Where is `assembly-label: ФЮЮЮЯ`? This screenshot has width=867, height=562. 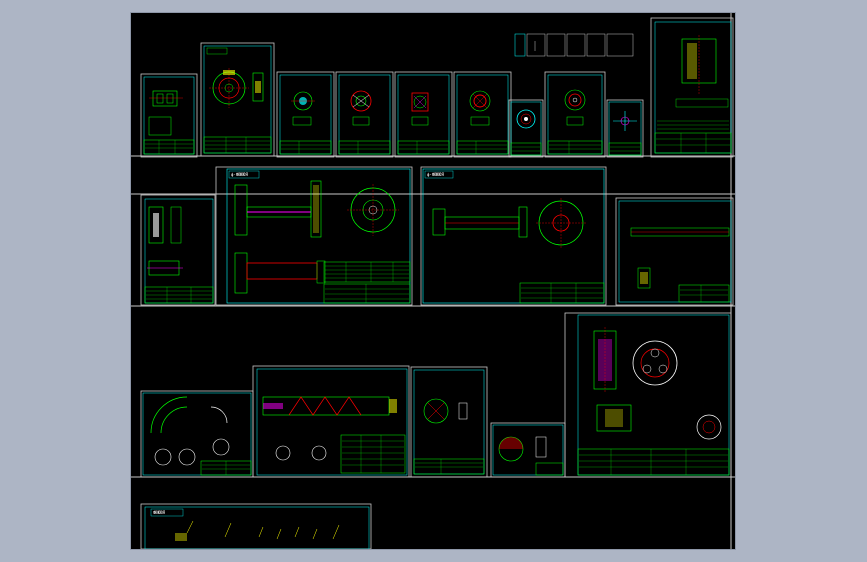
assembly-label: ФЮЮЮЯ is located at coordinates (159, 512).